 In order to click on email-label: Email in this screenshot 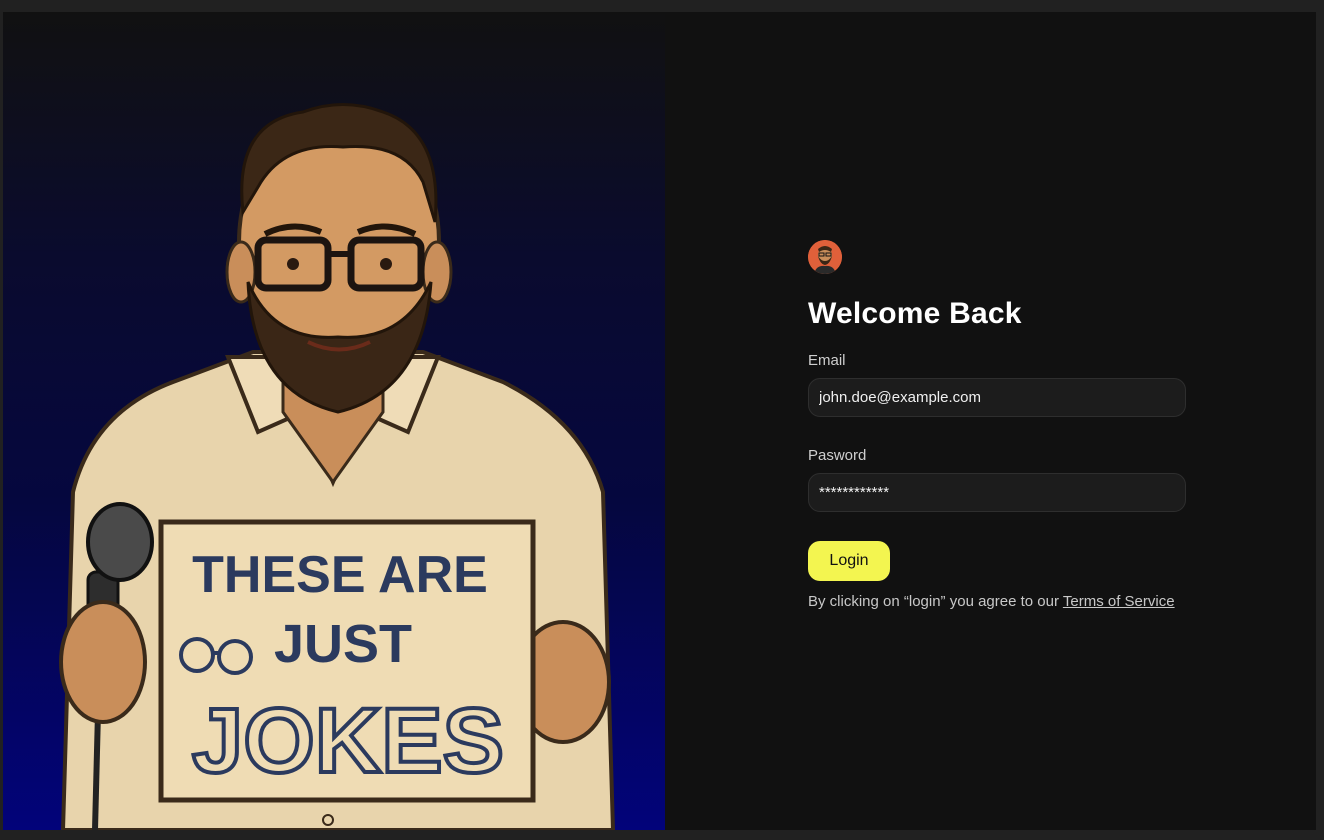, I will do `click(827, 360)`.